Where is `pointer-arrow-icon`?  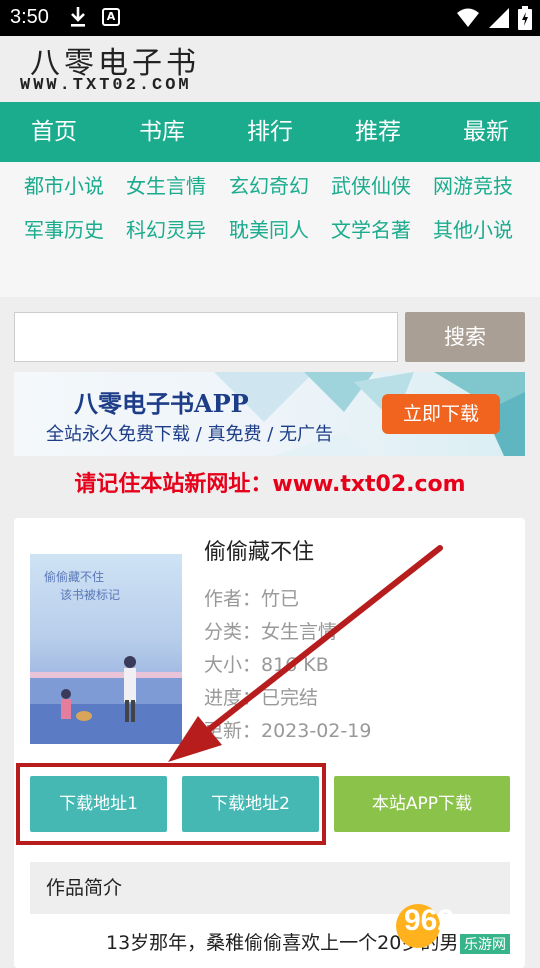
pointer-arrow-icon is located at coordinates (305, 653).